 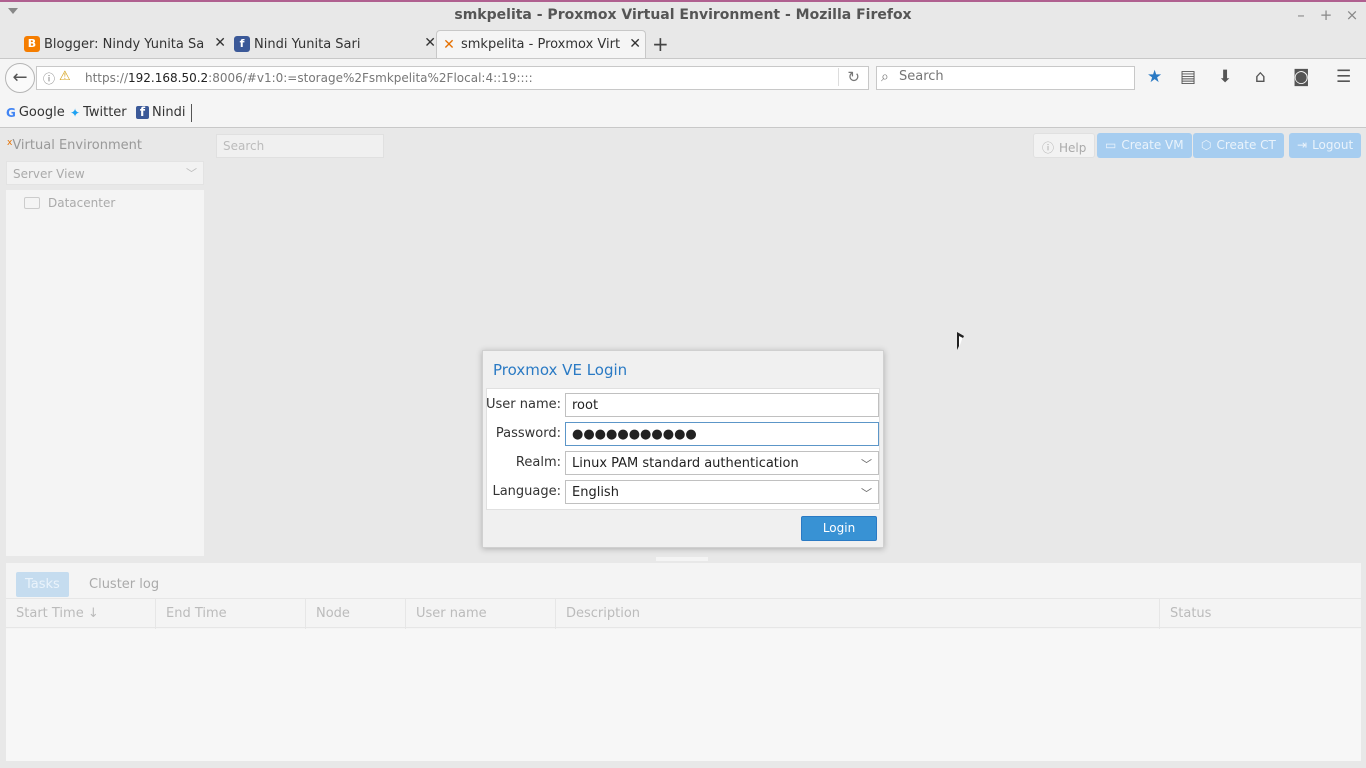 I want to click on realm-select: Linux PAM standard authentication ﹀, so click(x=722, y=463).